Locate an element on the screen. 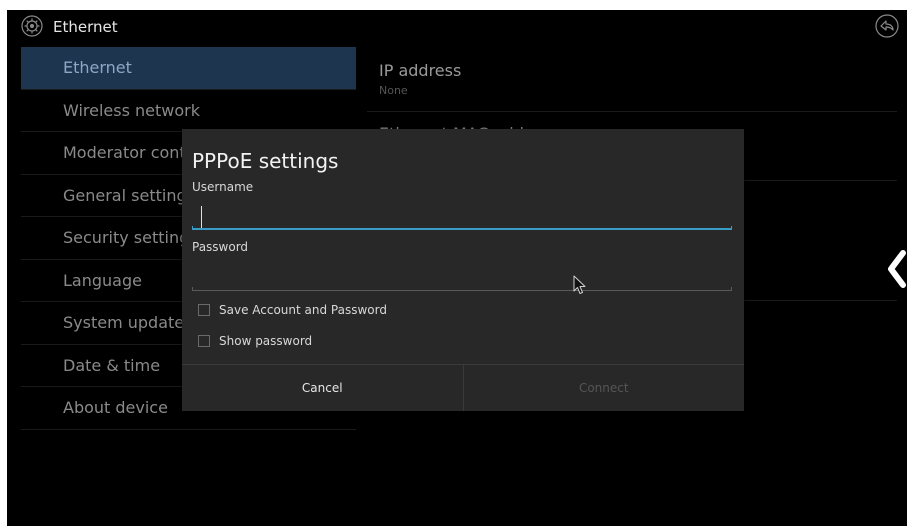 The width and height of the screenshot is (907, 526). text-caret is located at coordinates (201, 217).